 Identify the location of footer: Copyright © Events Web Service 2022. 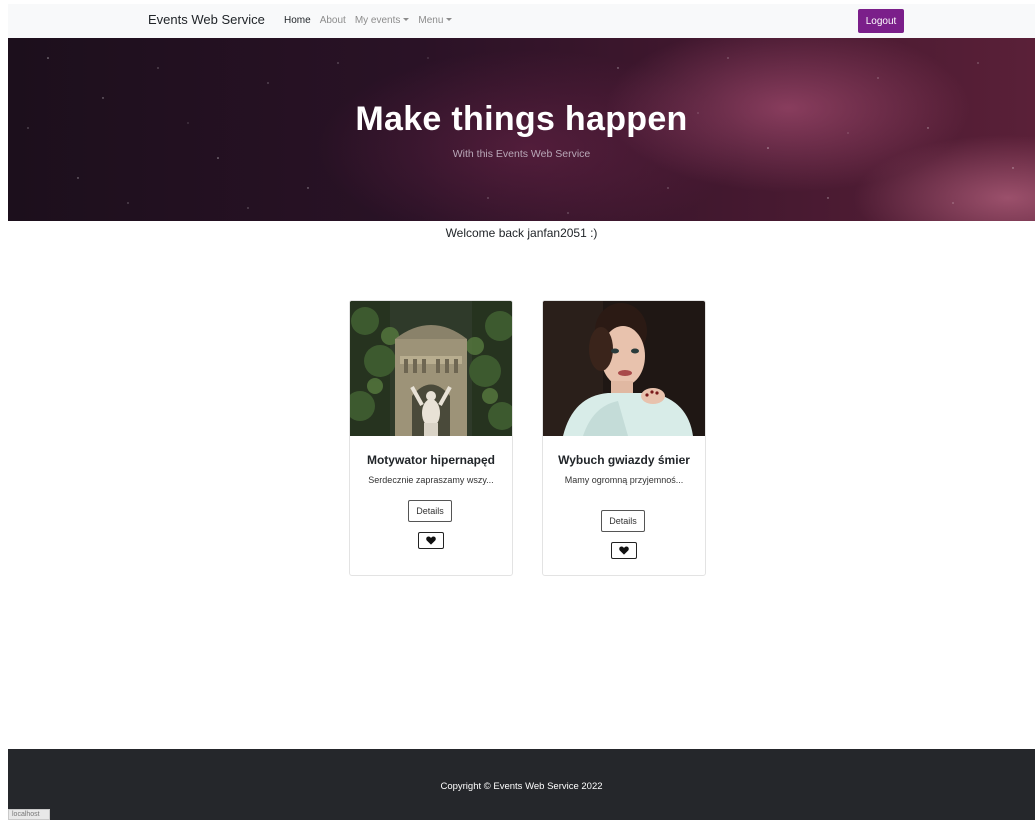
(521, 784).